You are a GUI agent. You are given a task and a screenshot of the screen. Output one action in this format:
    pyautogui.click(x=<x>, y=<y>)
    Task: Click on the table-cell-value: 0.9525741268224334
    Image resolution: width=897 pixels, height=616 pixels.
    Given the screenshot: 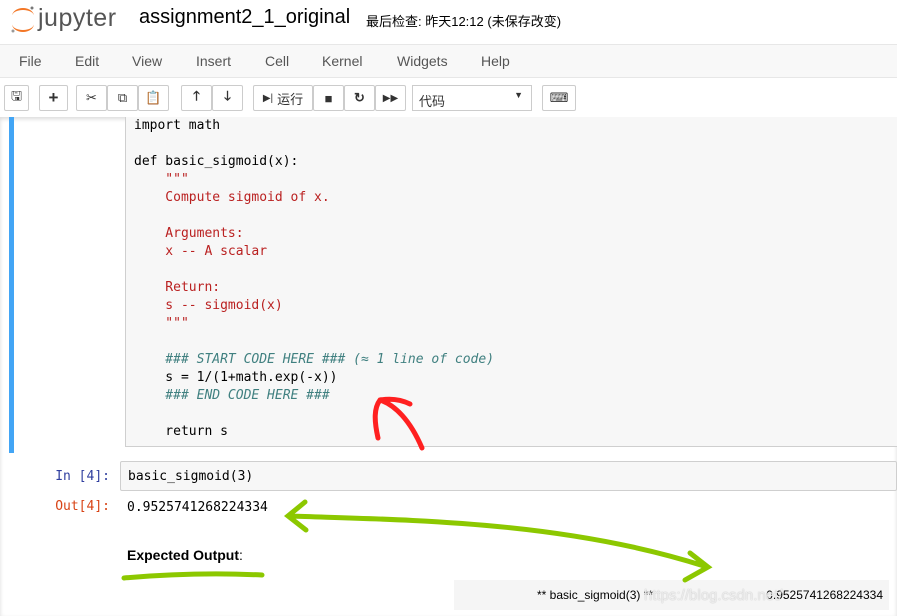 What is the action you would take?
    pyautogui.click(x=824, y=595)
    